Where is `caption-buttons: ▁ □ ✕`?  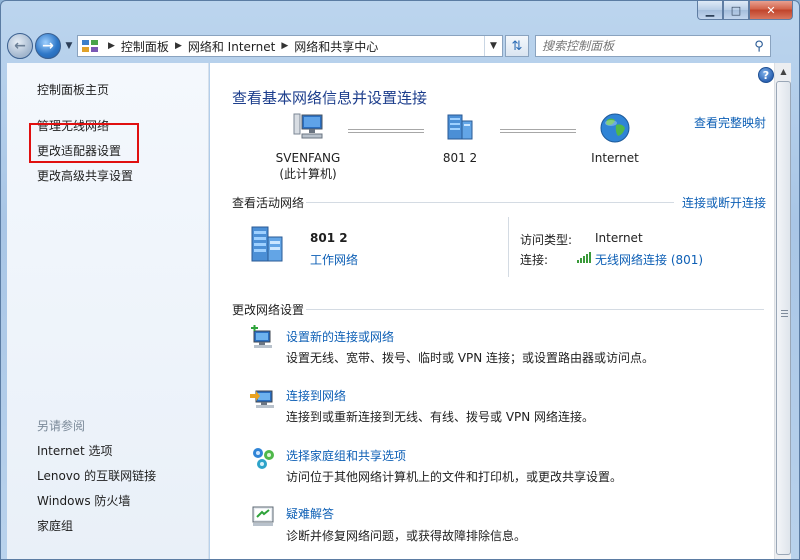
caption-buttons: ▁ □ ✕ is located at coordinates (745, 10).